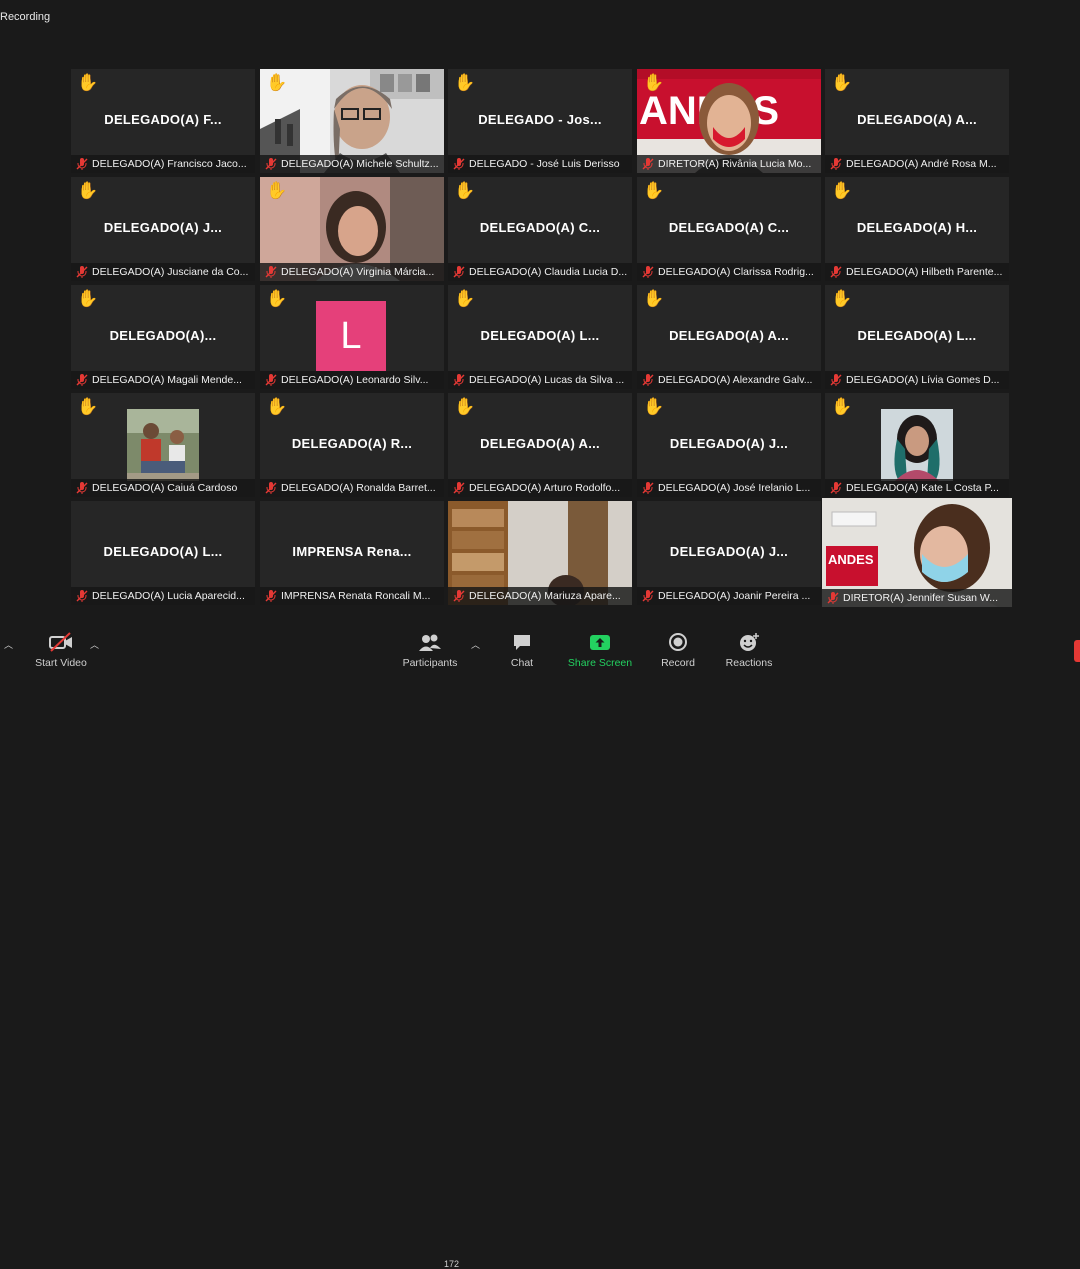  I want to click on reactions-label: Reactions, so click(749, 663).